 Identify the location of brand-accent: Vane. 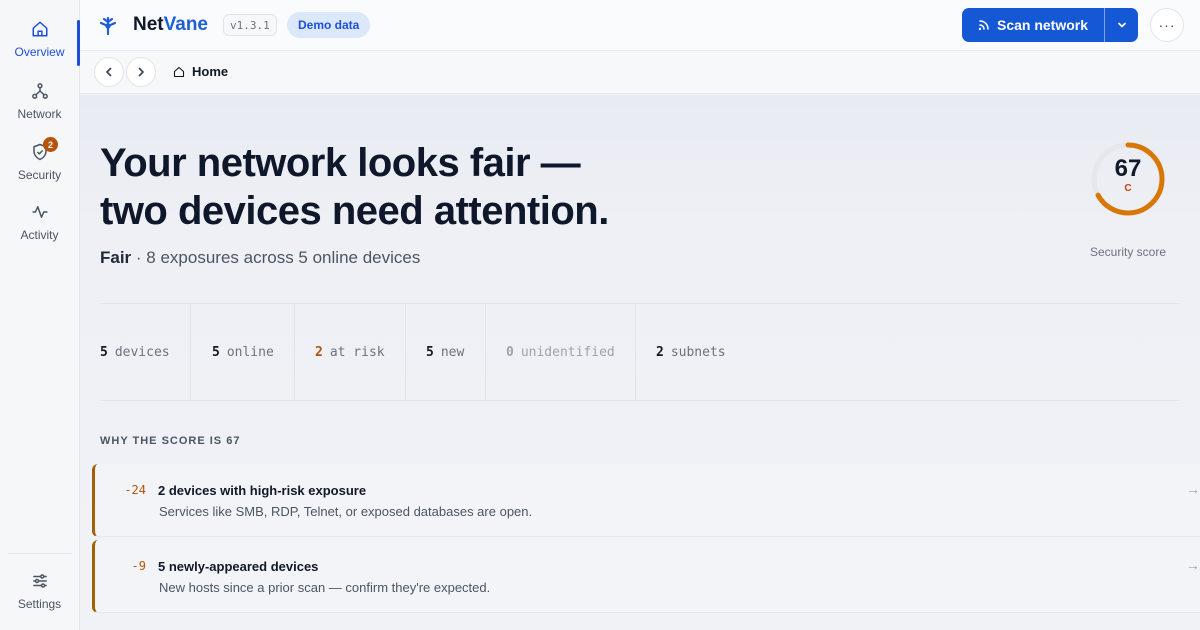
(185, 24).